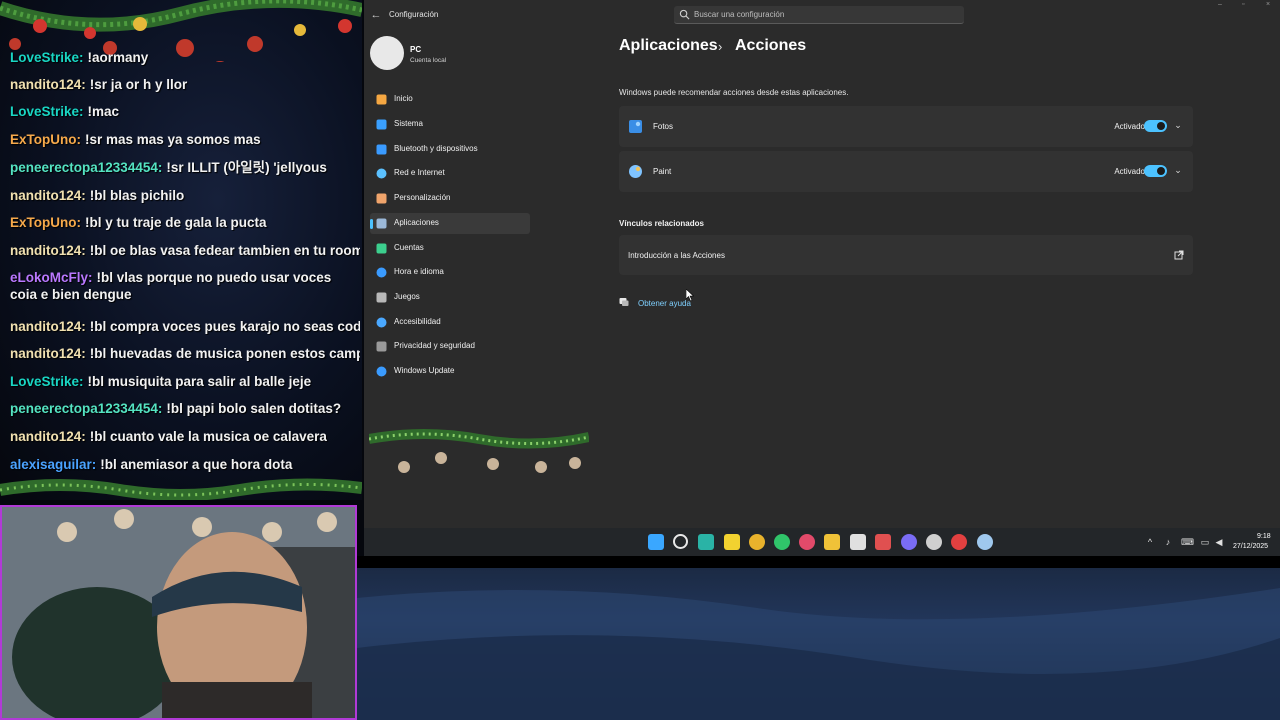 This screenshot has height=720, width=1280. I want to click on chrome-icon, so click(757, 542).